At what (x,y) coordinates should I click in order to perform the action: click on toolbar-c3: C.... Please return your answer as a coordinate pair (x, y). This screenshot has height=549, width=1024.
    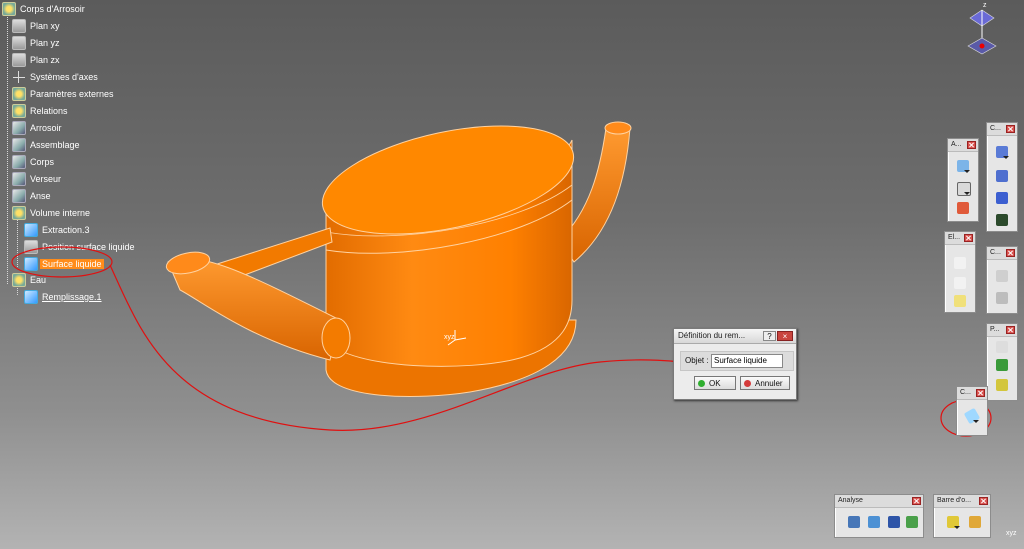
    Looking at the image, I should click on (972, 411).